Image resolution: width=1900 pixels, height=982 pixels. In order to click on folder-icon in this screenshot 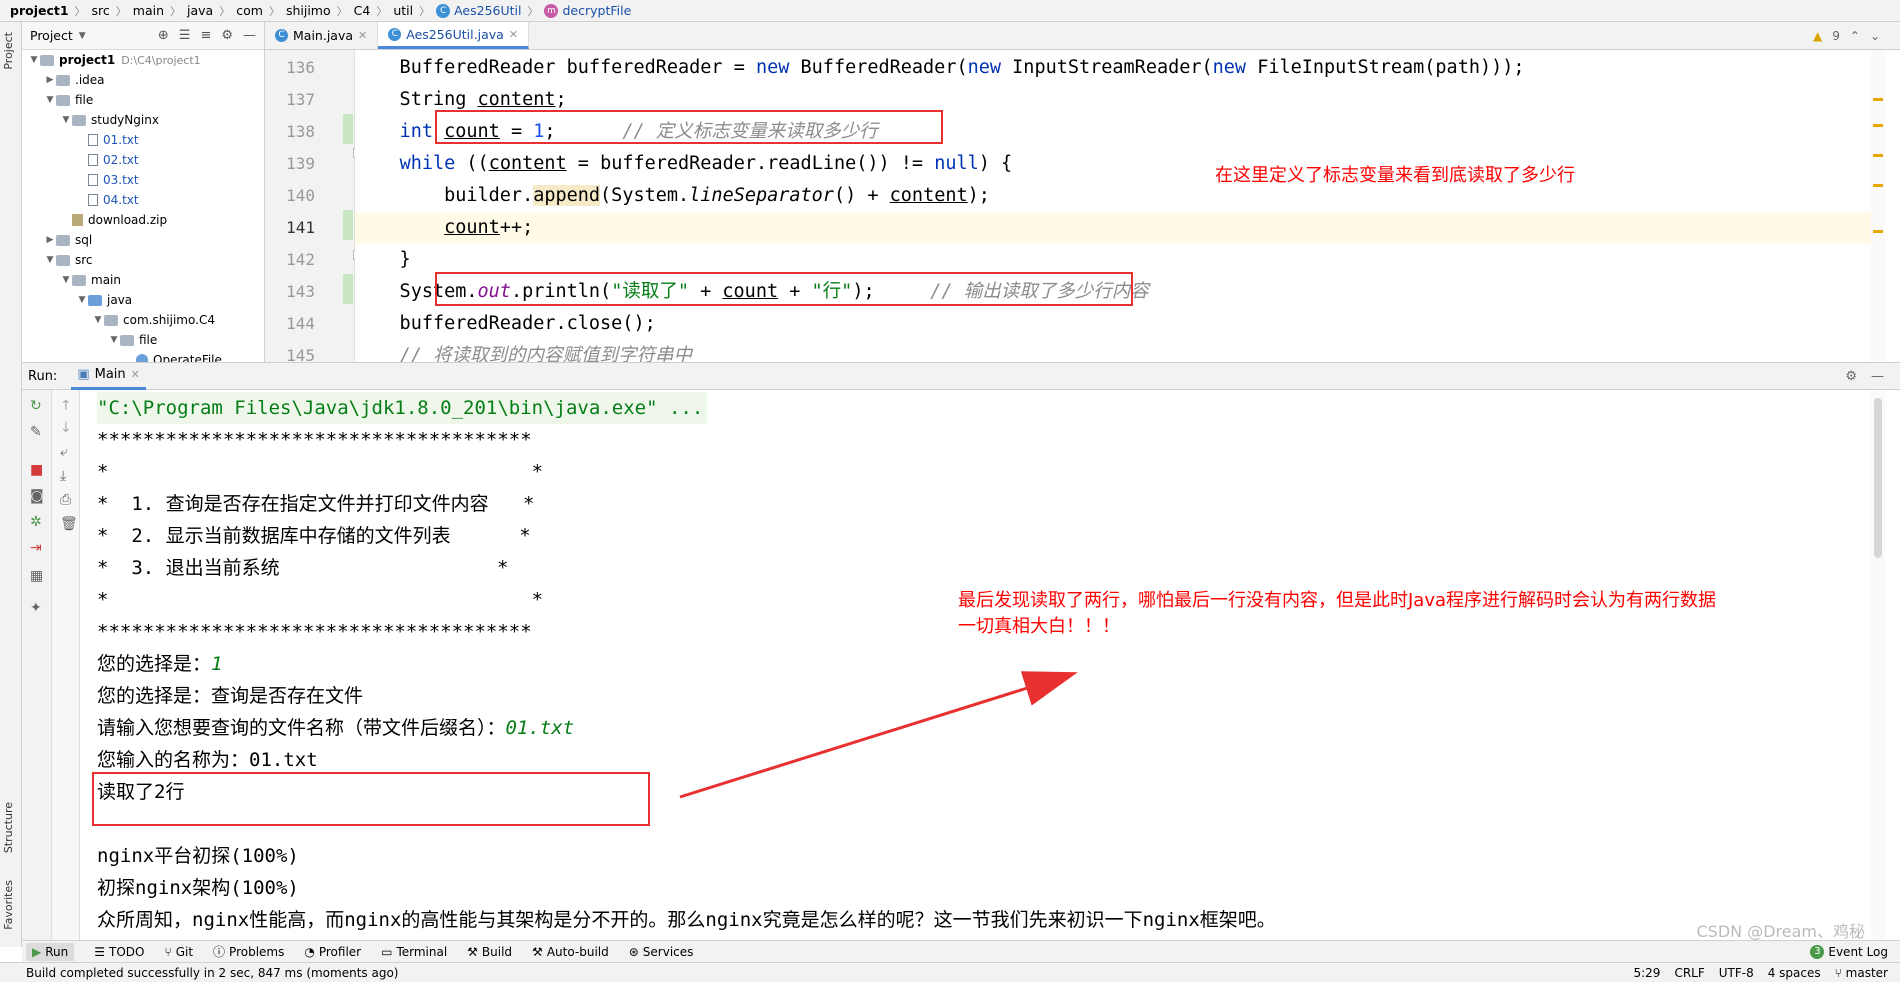, I will do `click(127, 340)`.